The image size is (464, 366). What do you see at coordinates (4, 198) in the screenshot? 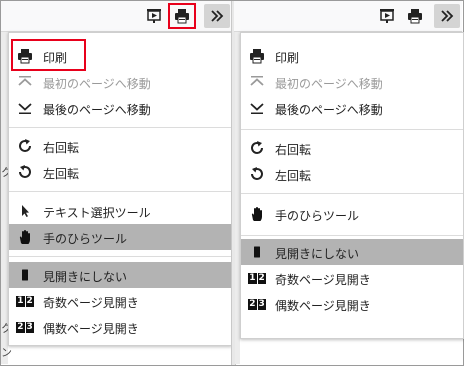
I see `page-background` at bounding box center [4, 198].